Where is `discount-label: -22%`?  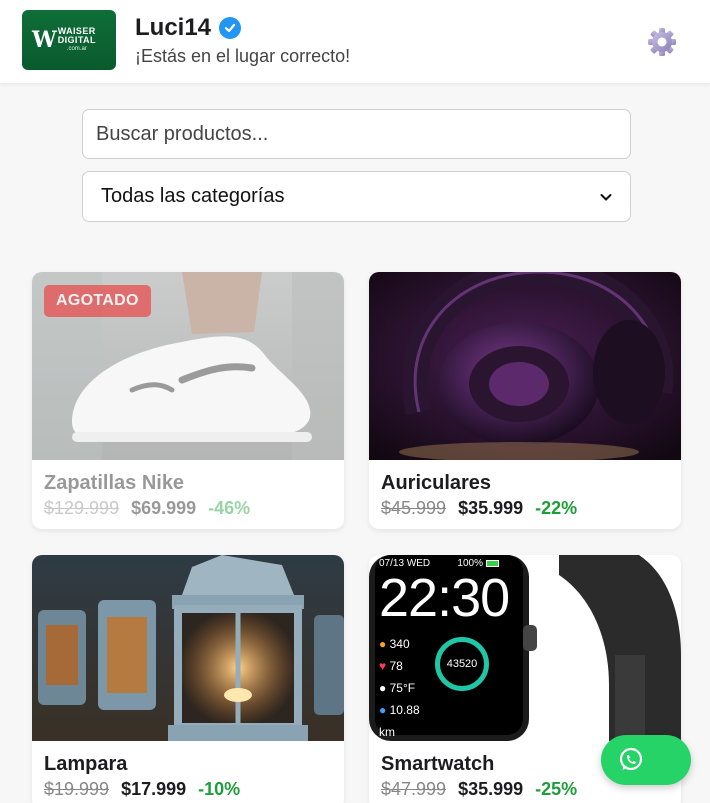 discount-label: -22% is located at coordinates (556, 508).